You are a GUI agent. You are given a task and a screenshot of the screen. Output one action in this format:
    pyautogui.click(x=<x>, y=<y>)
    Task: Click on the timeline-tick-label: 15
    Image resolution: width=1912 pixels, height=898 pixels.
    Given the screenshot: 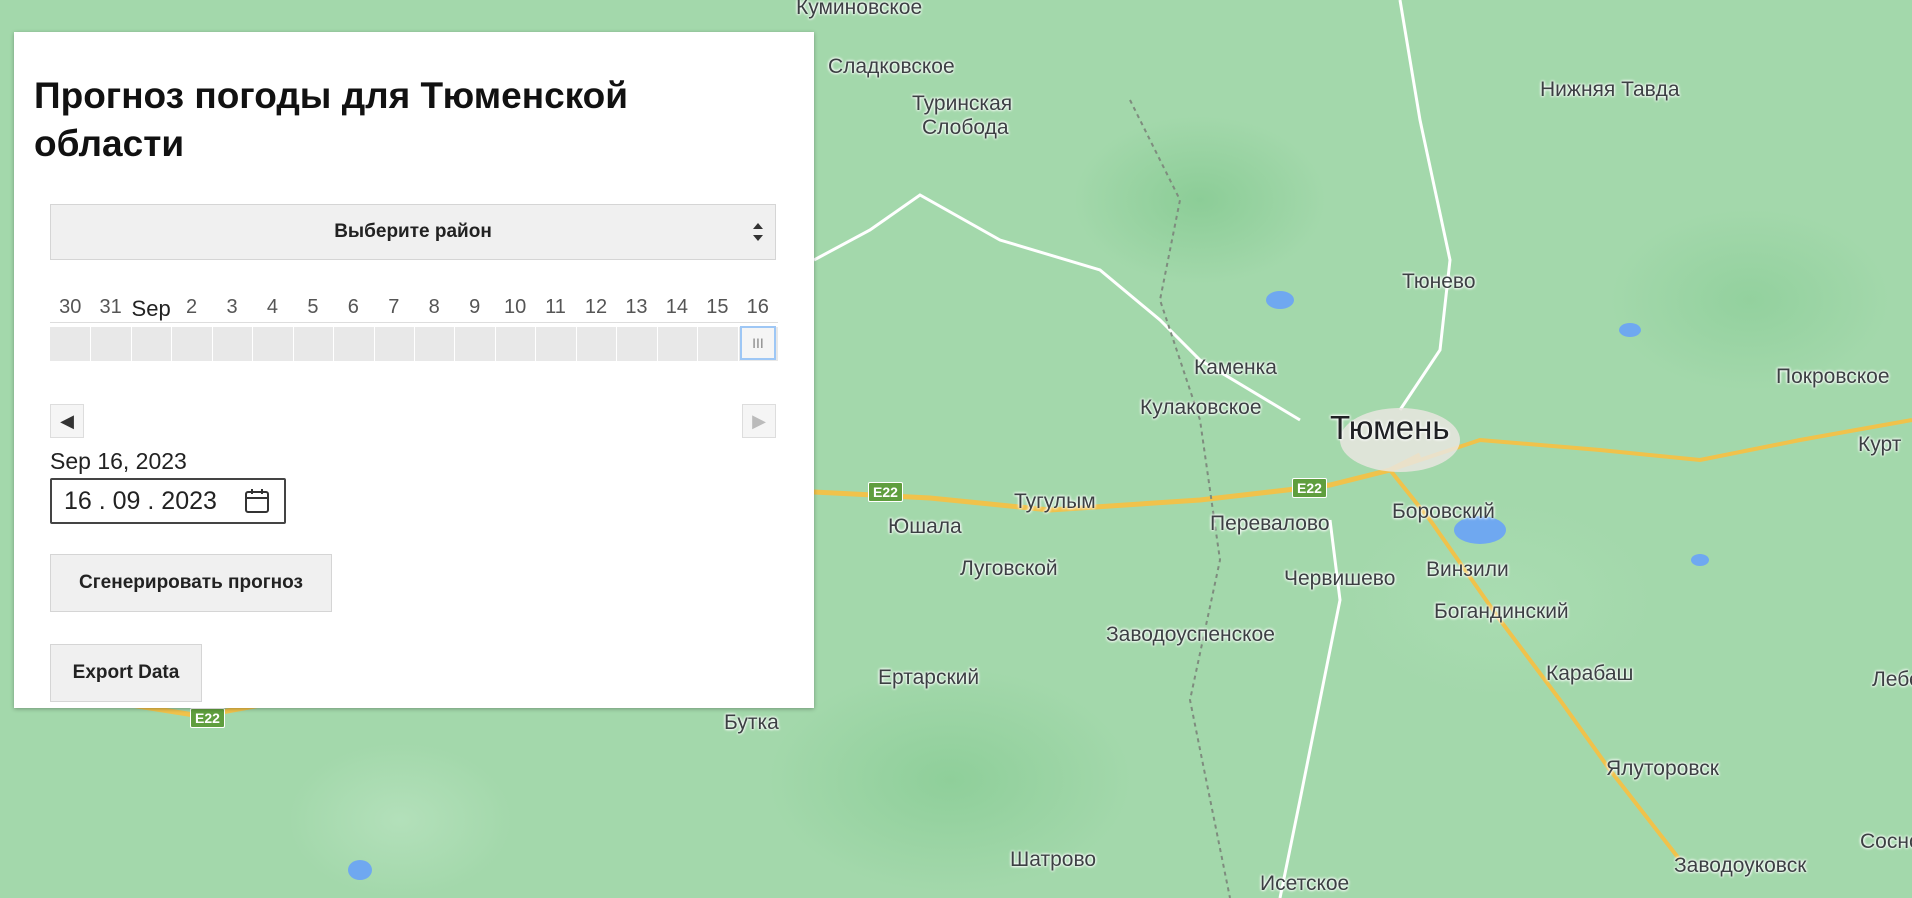 What is the action you would take?
    pyautogui.click(x=717, y=307)
    